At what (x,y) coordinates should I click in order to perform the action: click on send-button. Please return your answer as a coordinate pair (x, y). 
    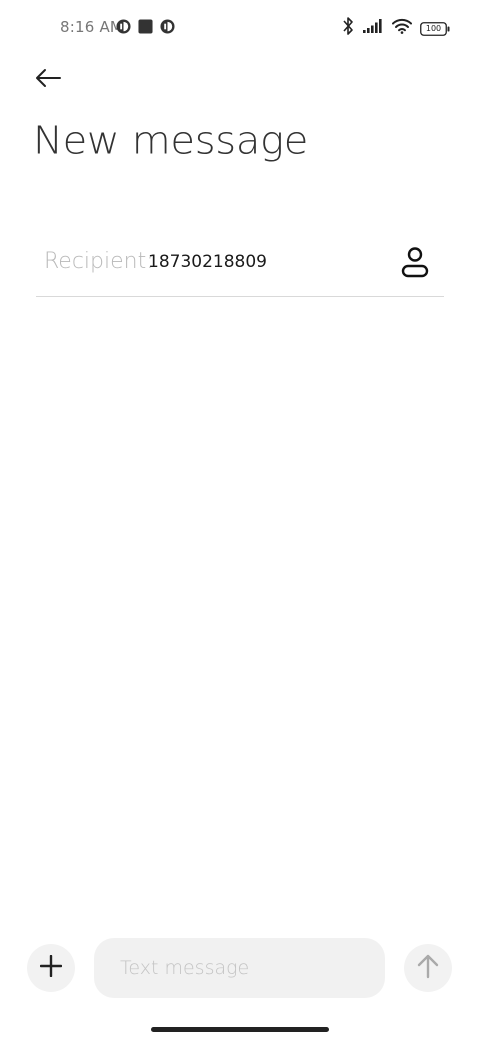
    Looking at the image, I should click on (428, 968).